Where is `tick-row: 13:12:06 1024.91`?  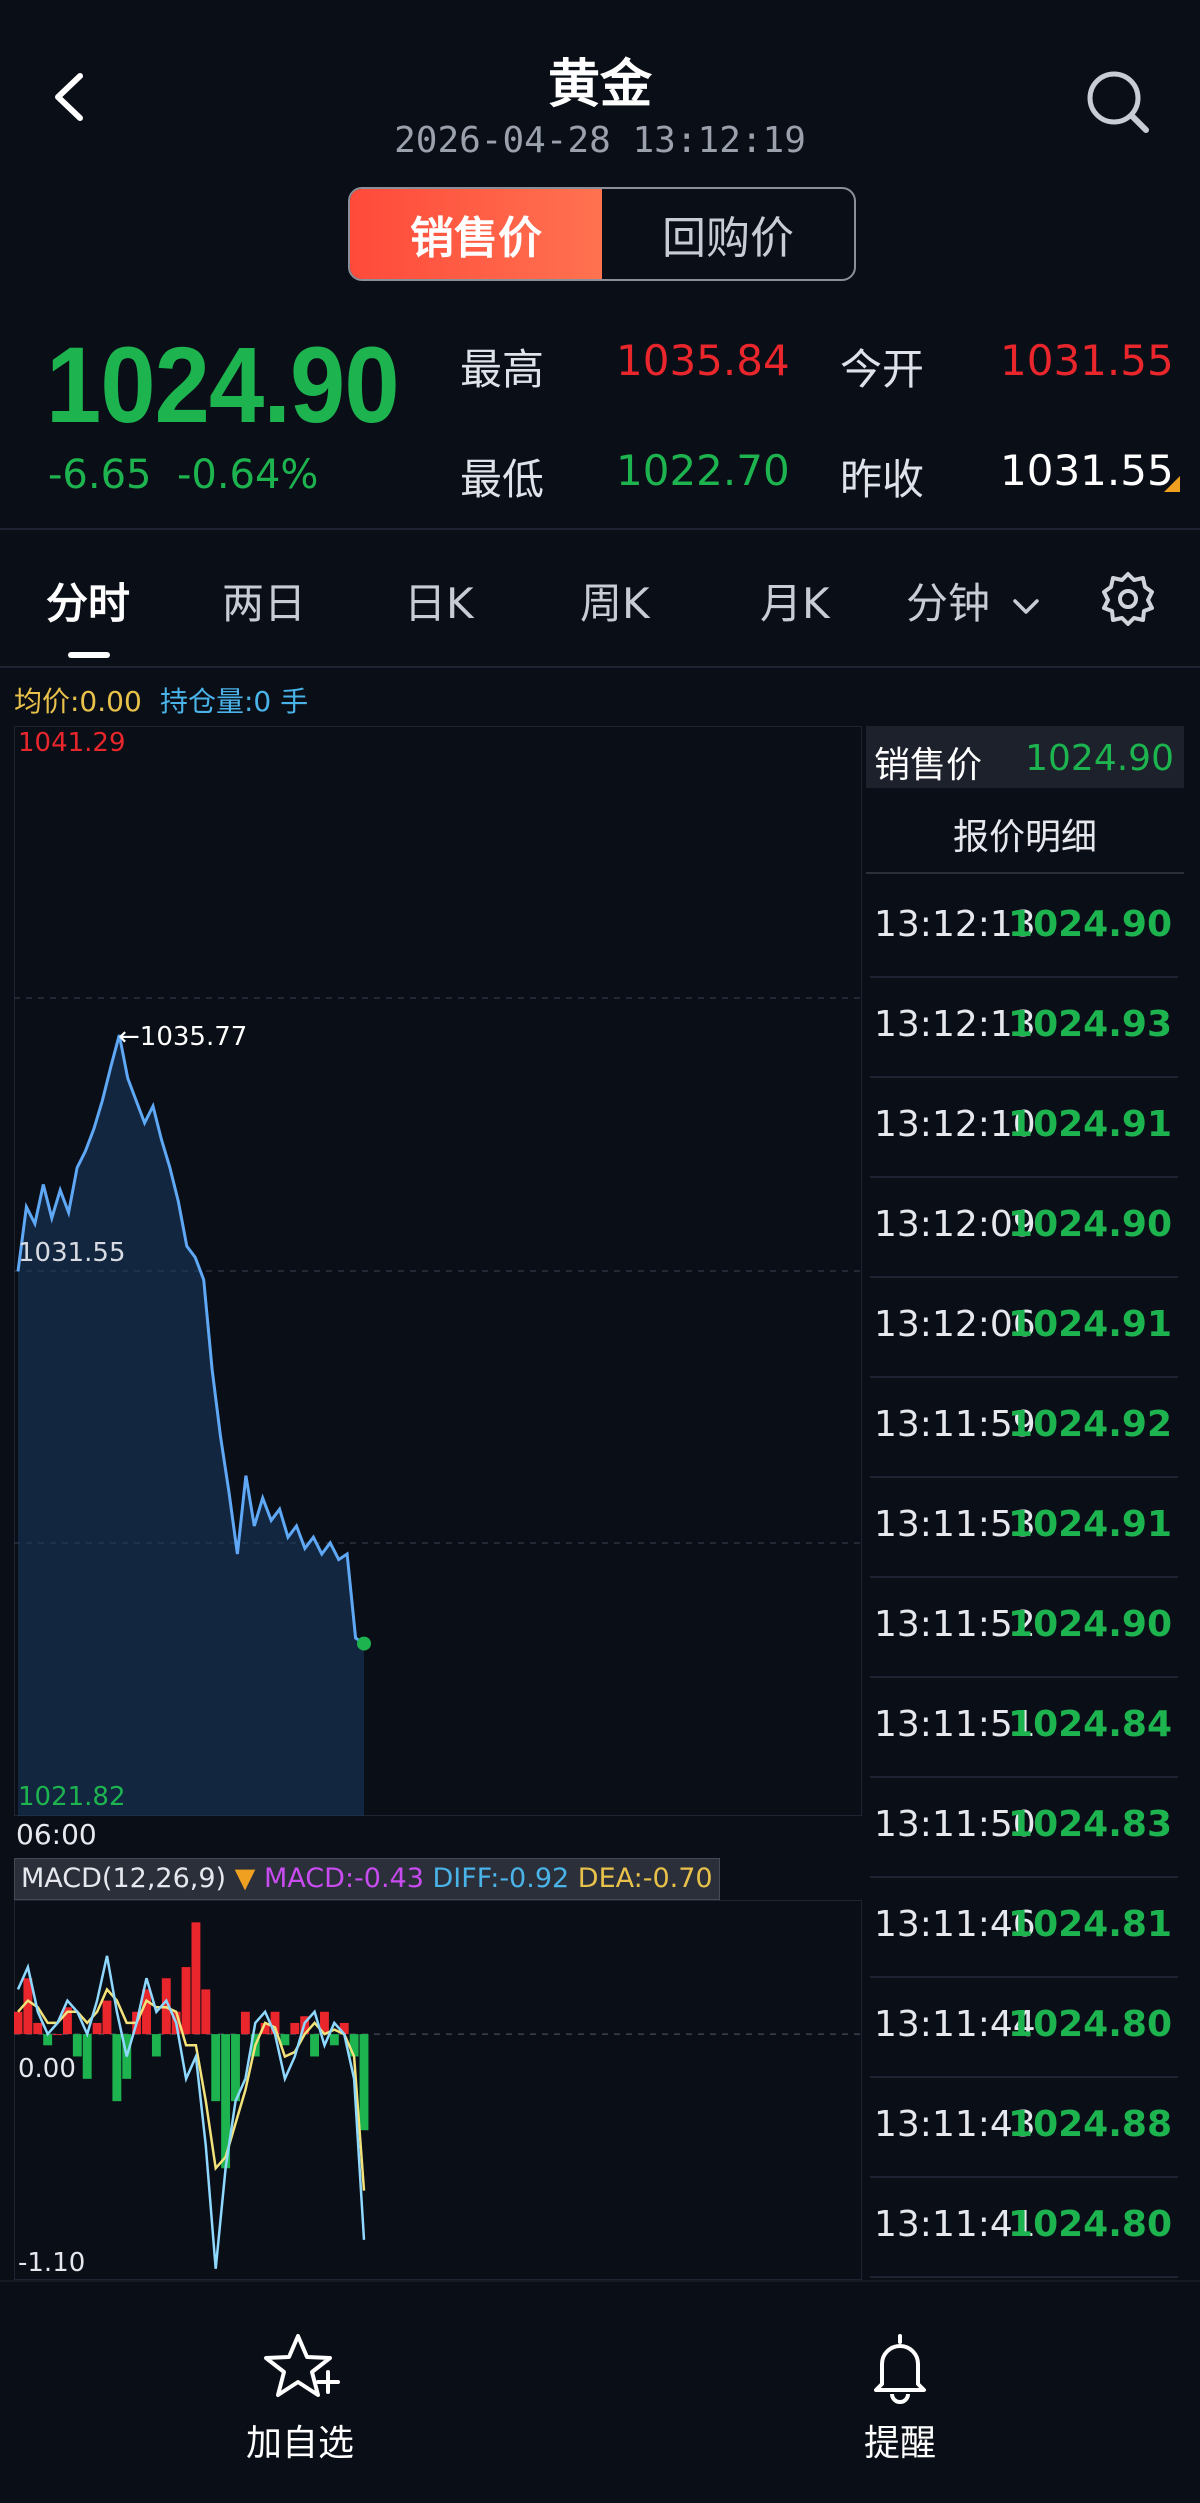
tick-row: 13:12:06 1024.91 is located at coordinates (1024, 1327).